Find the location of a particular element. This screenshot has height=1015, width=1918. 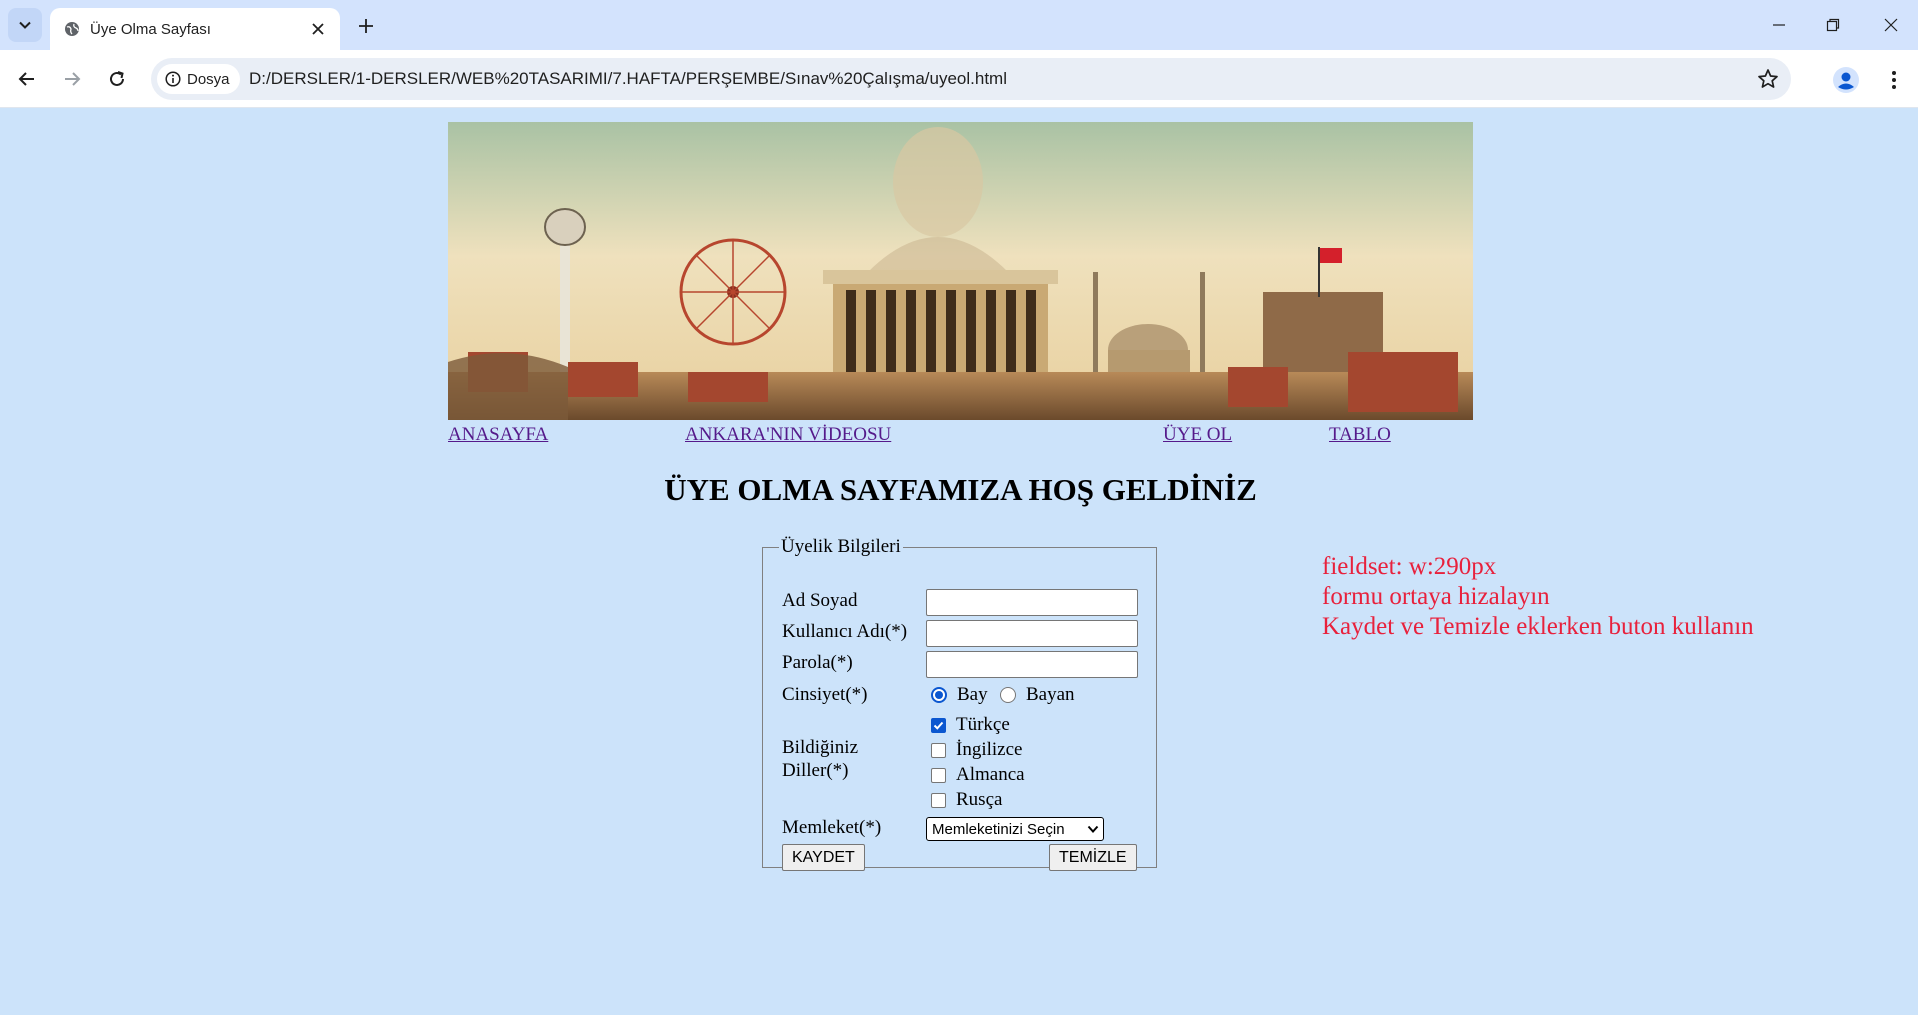

languages-label-line1: Bildiğiniz is located at coordinates (820, 747).